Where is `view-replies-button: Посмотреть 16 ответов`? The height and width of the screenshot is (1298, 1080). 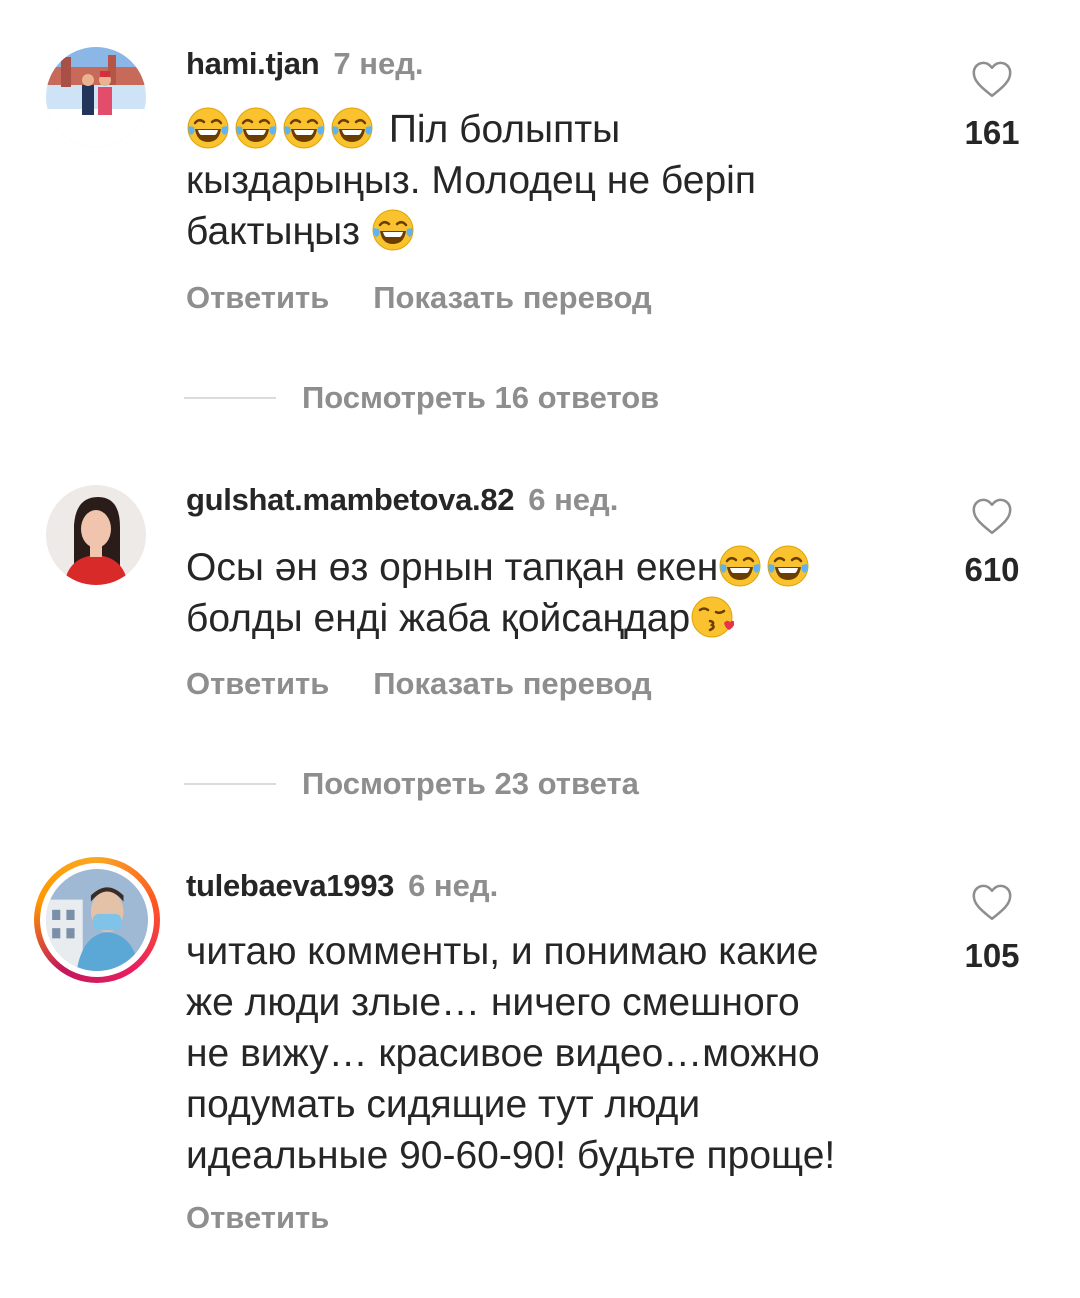 view-replies-button: Посмотреть 16 ответов is located at coordinates (480, 398).